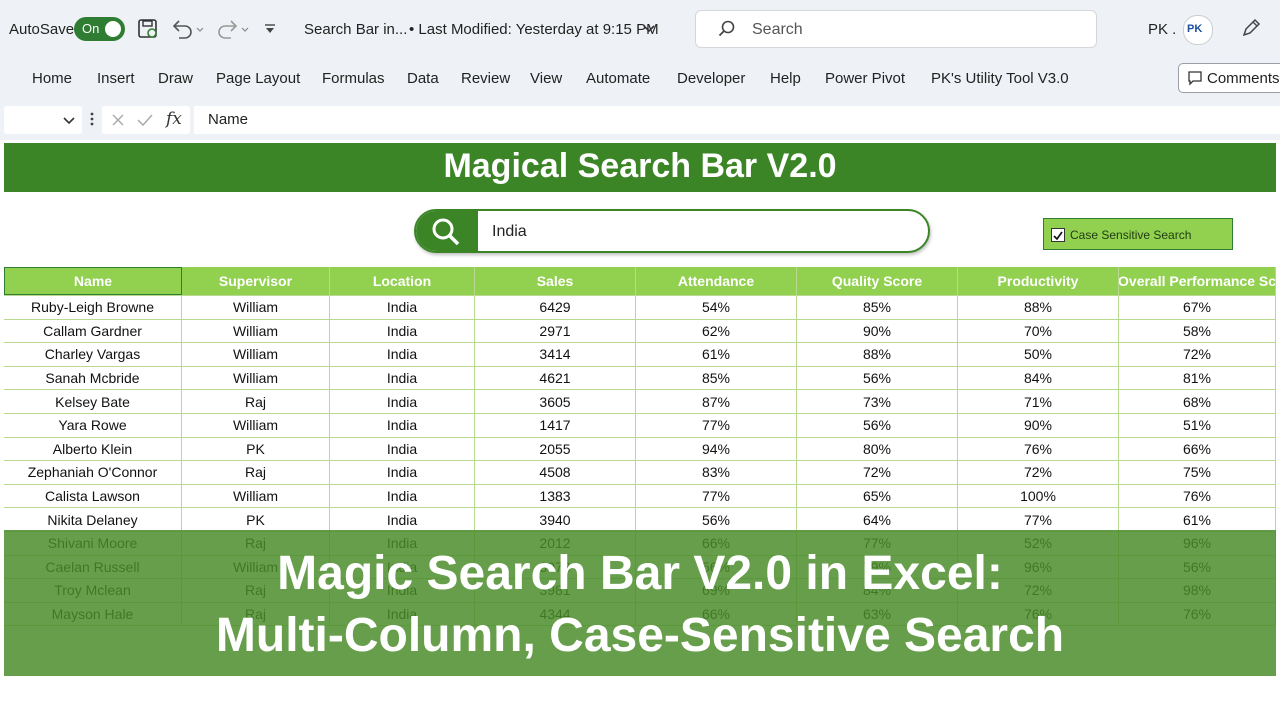  What do you see at coordinates (187, 31) in the screenshot?
I see `undo-icon` at bounding box center [187, 31].